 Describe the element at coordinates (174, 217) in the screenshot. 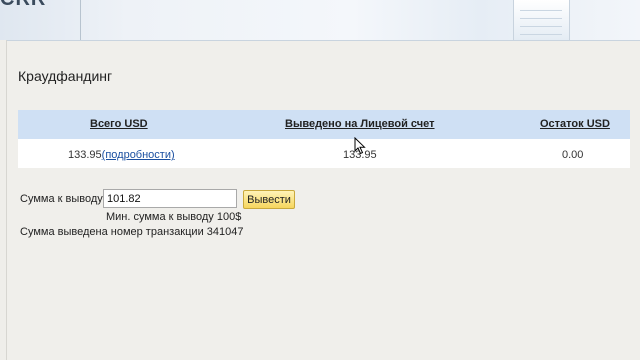

I see `min-amount-hint: Мин. сумма к выводу 100$` at that location.